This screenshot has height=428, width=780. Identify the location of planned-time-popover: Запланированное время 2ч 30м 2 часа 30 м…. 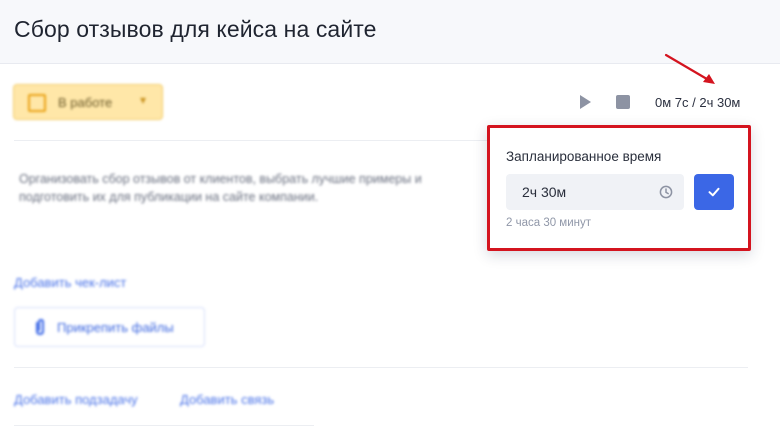
(619, 188).